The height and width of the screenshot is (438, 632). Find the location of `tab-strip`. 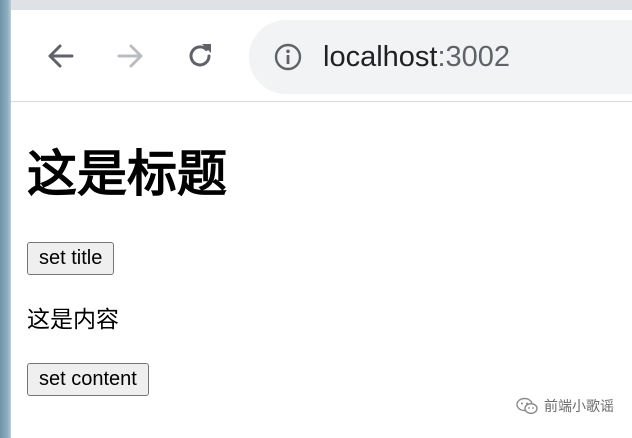

tab-strip is located at coordinates (321, 5).